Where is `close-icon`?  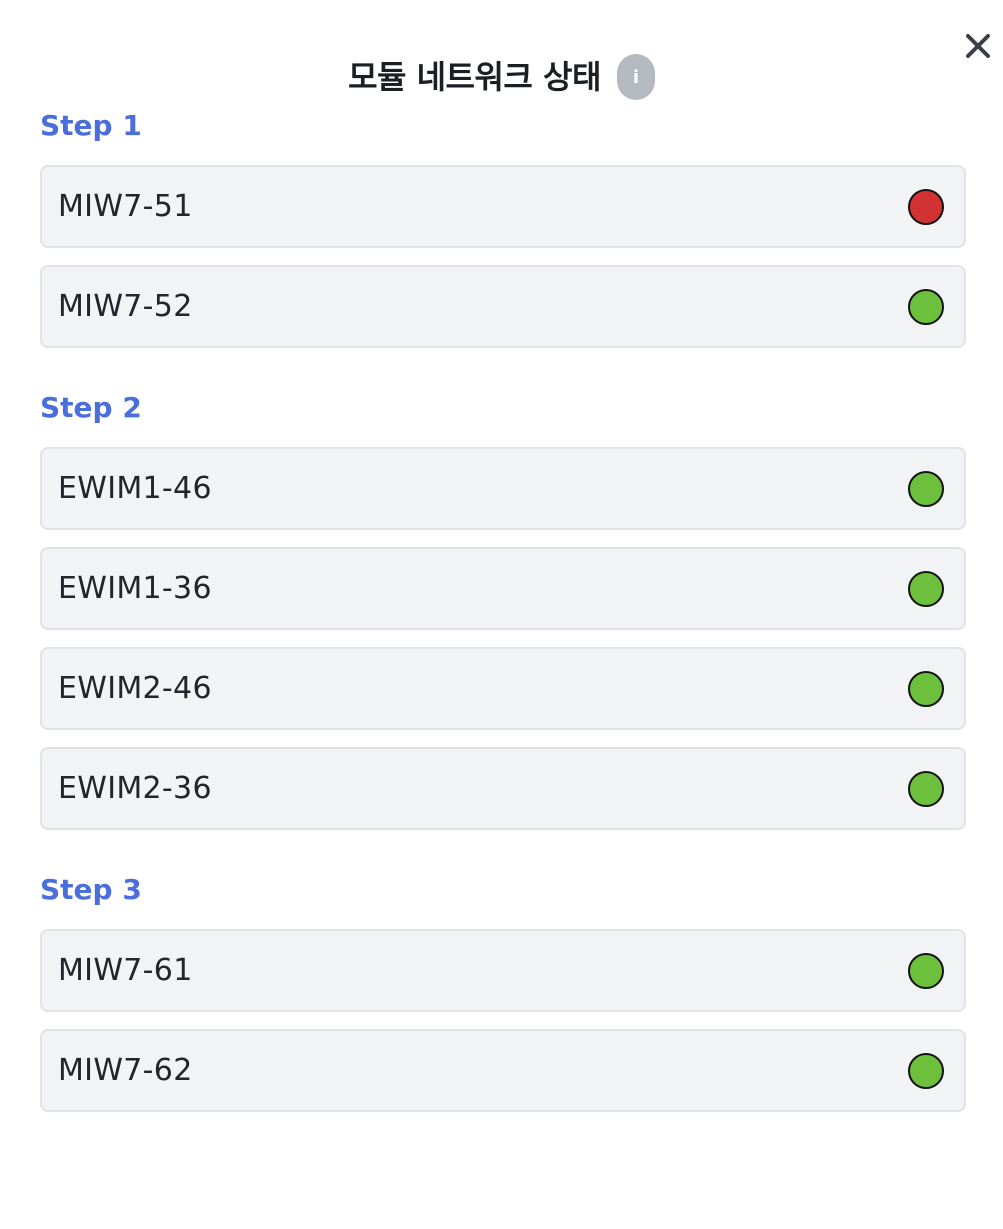 close-icon is located at coordinates (978, 46).